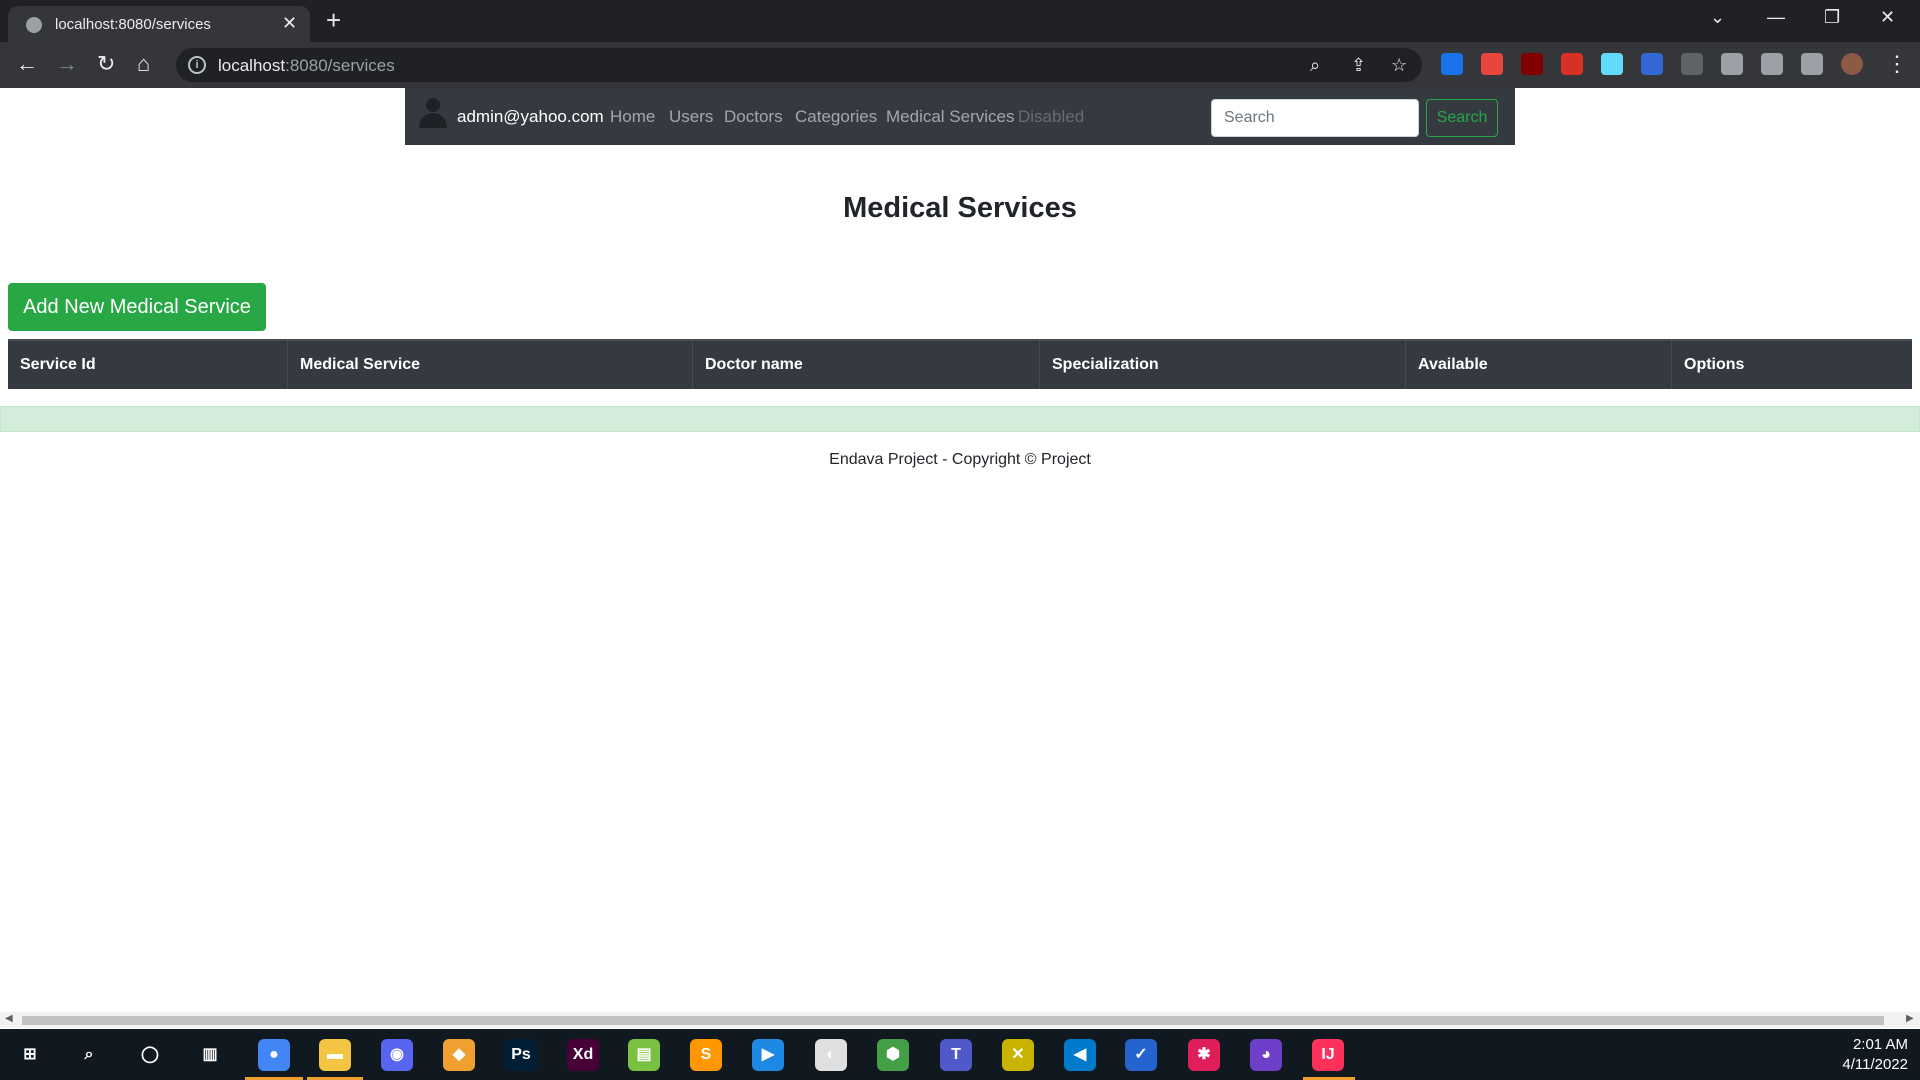 This screenshot has height=1080, width=1920. What do you see at coordinates (960, 21) in the screenshot?
I see `browser-tabstrip: localhost:8080/services ✕ + ⌄ — ❐ ✕` at bounding box center [960, 21].